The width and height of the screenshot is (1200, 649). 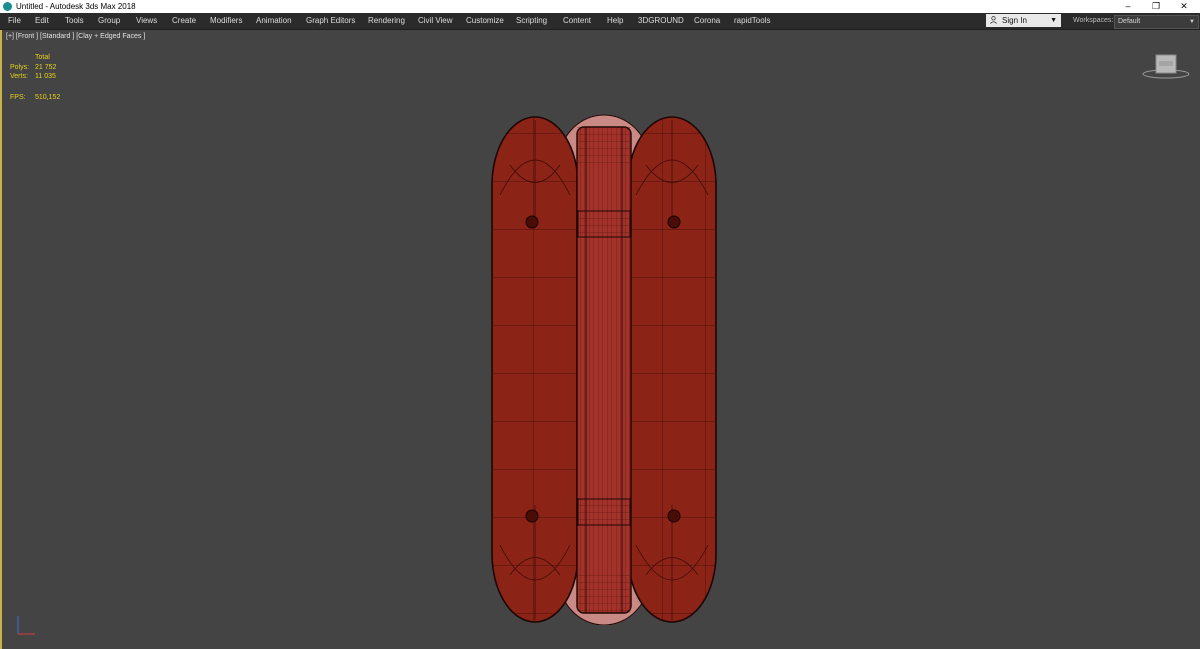 What do you see at coordinates (1166, 66) in the screenshot?
I see `viewcube-icon` at bounding box center [1166, 66].